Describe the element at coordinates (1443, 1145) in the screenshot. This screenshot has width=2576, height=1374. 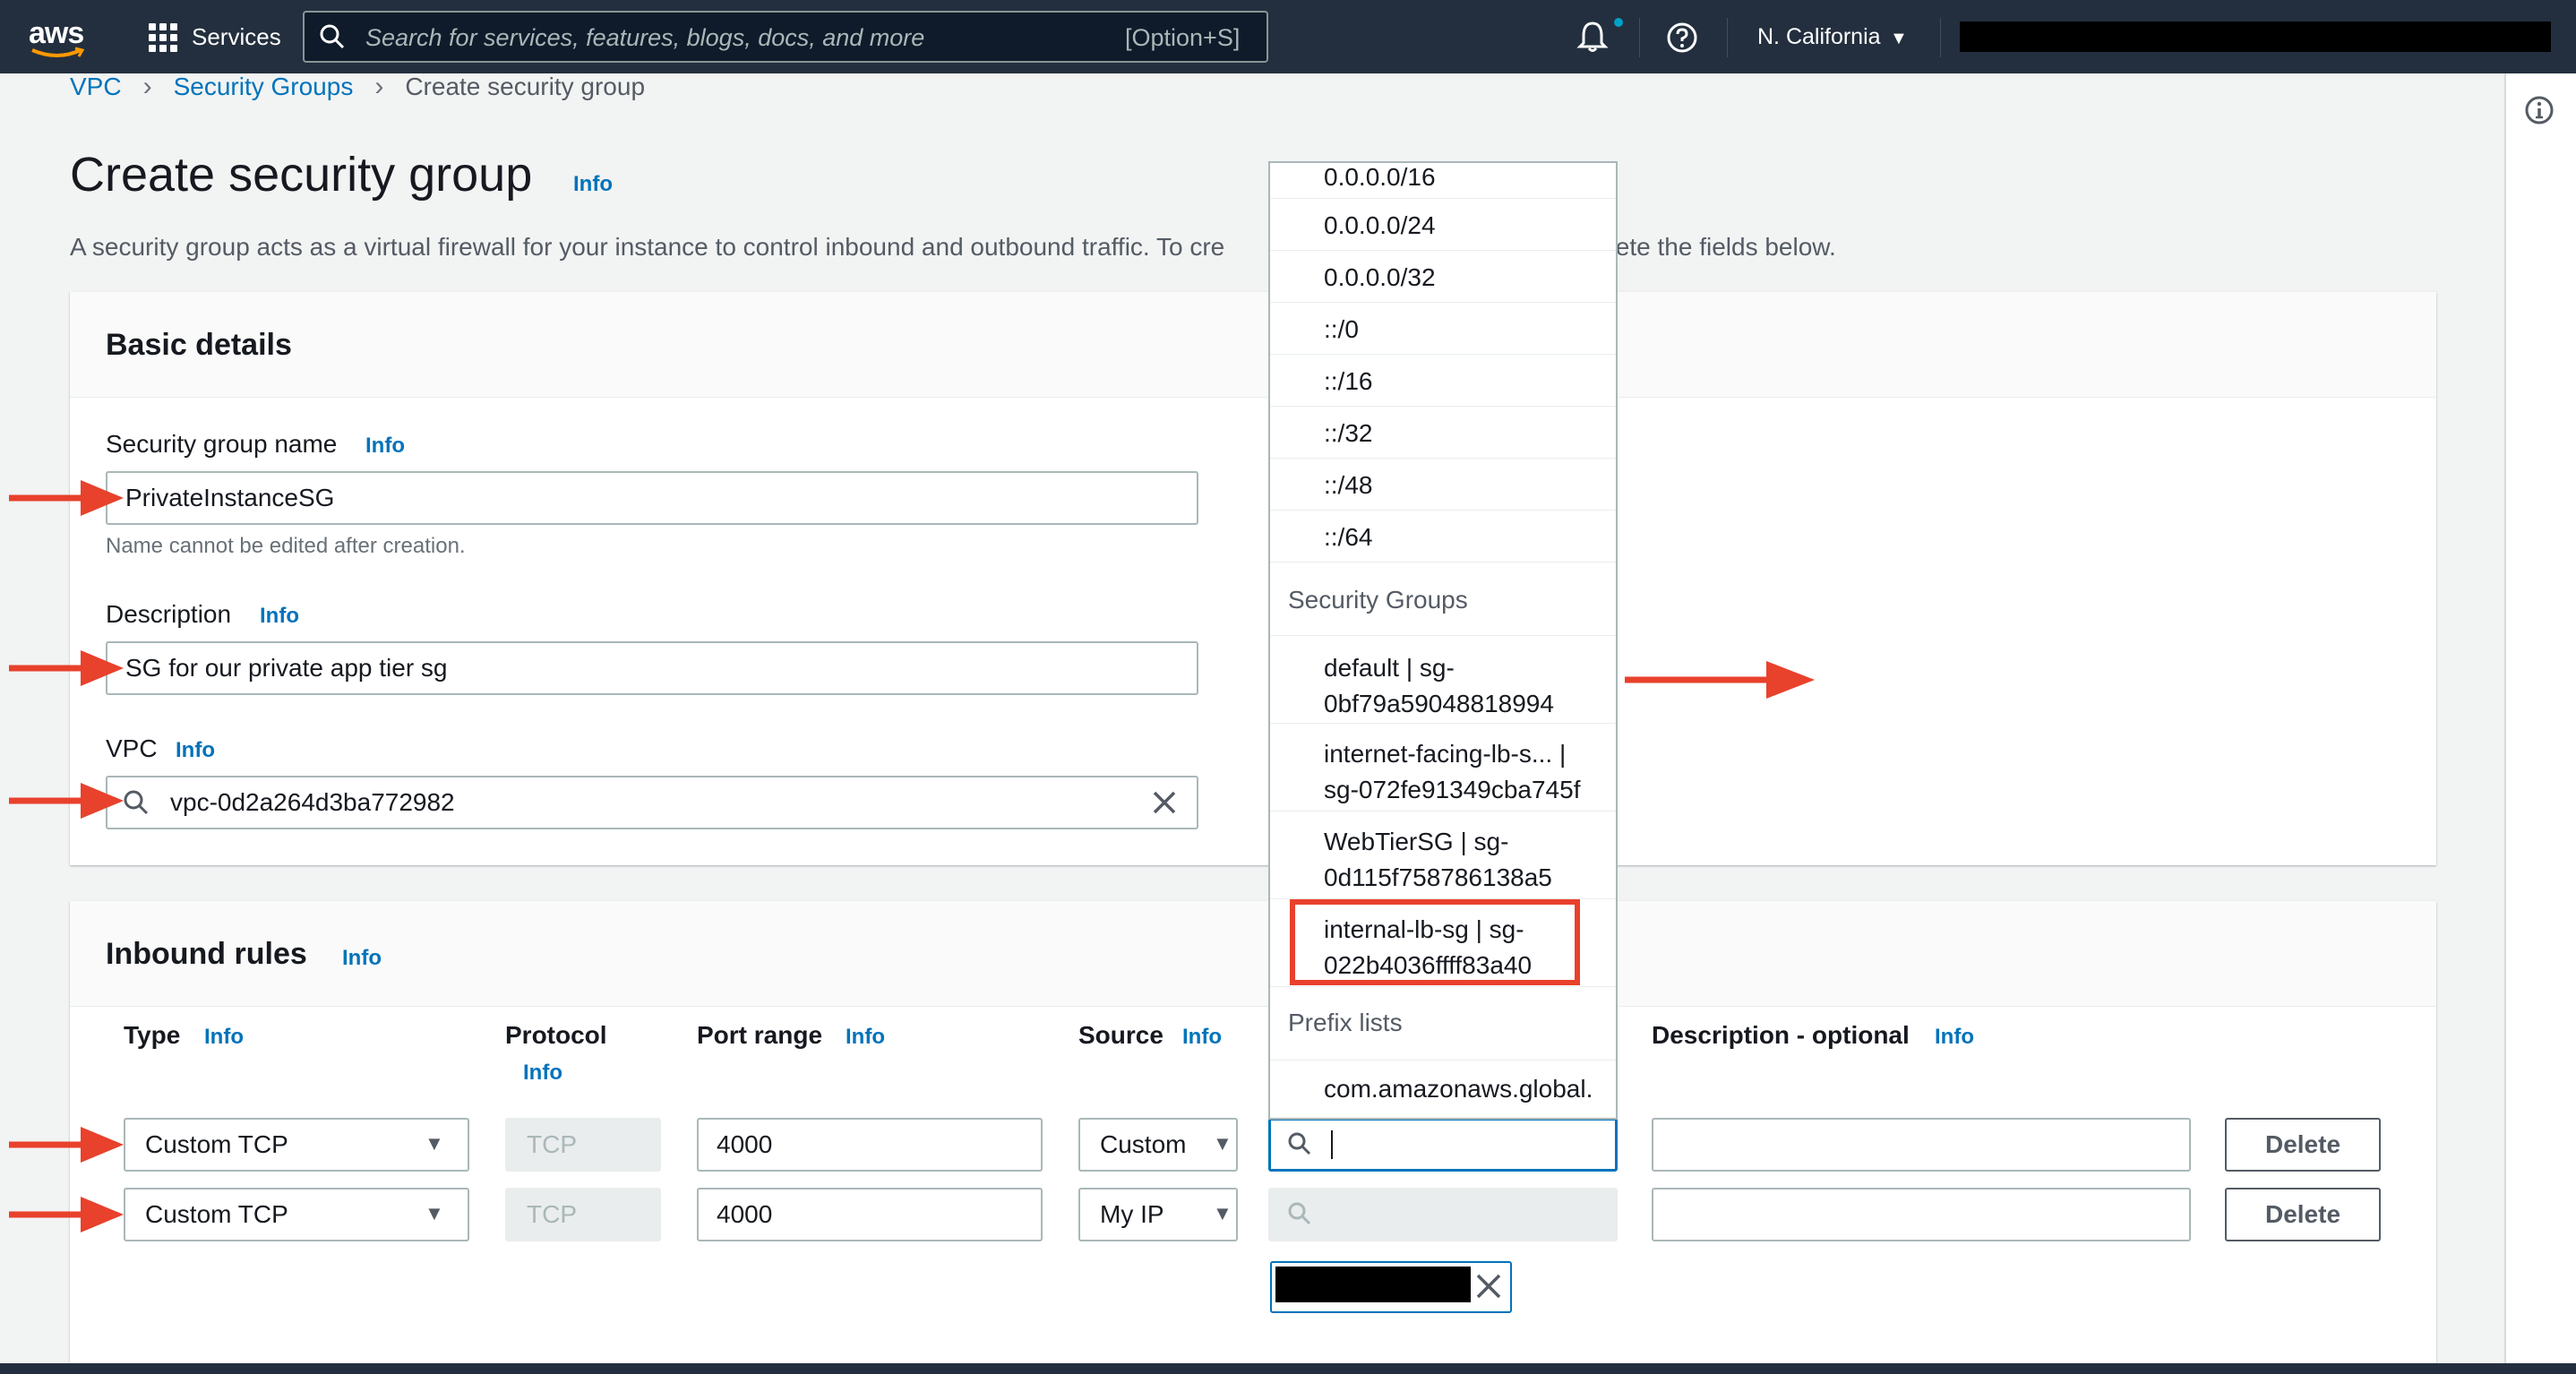
I see `rule-source-search-input` at that location.